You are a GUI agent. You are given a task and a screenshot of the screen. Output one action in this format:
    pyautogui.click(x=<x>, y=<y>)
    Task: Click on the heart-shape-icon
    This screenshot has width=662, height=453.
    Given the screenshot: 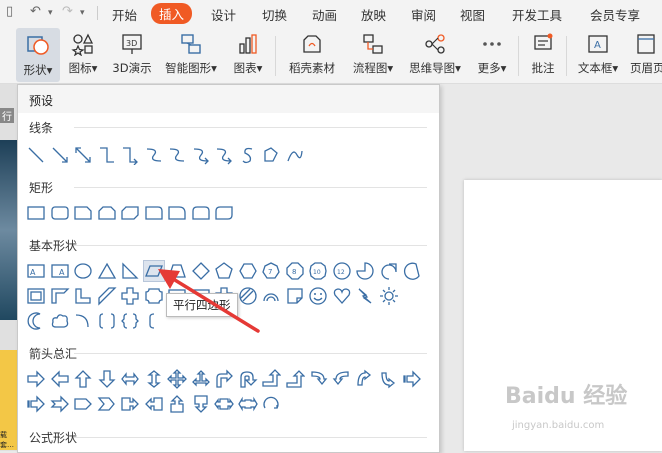 What is the action you would take?
    pyautogui.click(x=342, y=296)
    